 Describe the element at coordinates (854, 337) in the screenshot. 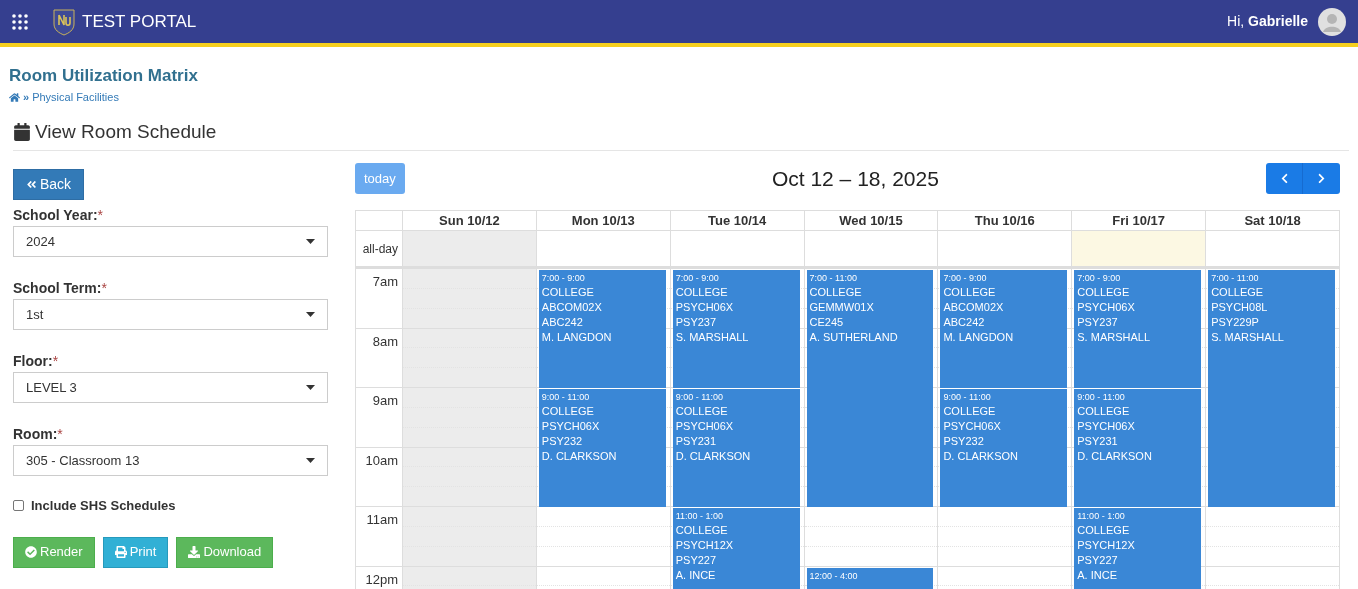

I see `event-detail: A. SUTHERLAND` at that location.